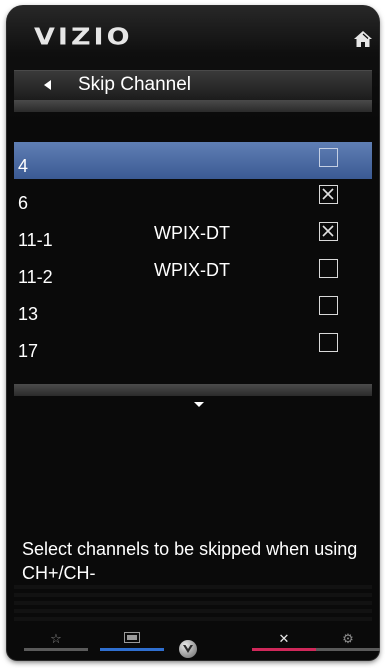 The image size is (385, 668). What do you see at coordinates (363, 39) in the screenshot?
I see `home-icon` at bounding box center [363, 39].